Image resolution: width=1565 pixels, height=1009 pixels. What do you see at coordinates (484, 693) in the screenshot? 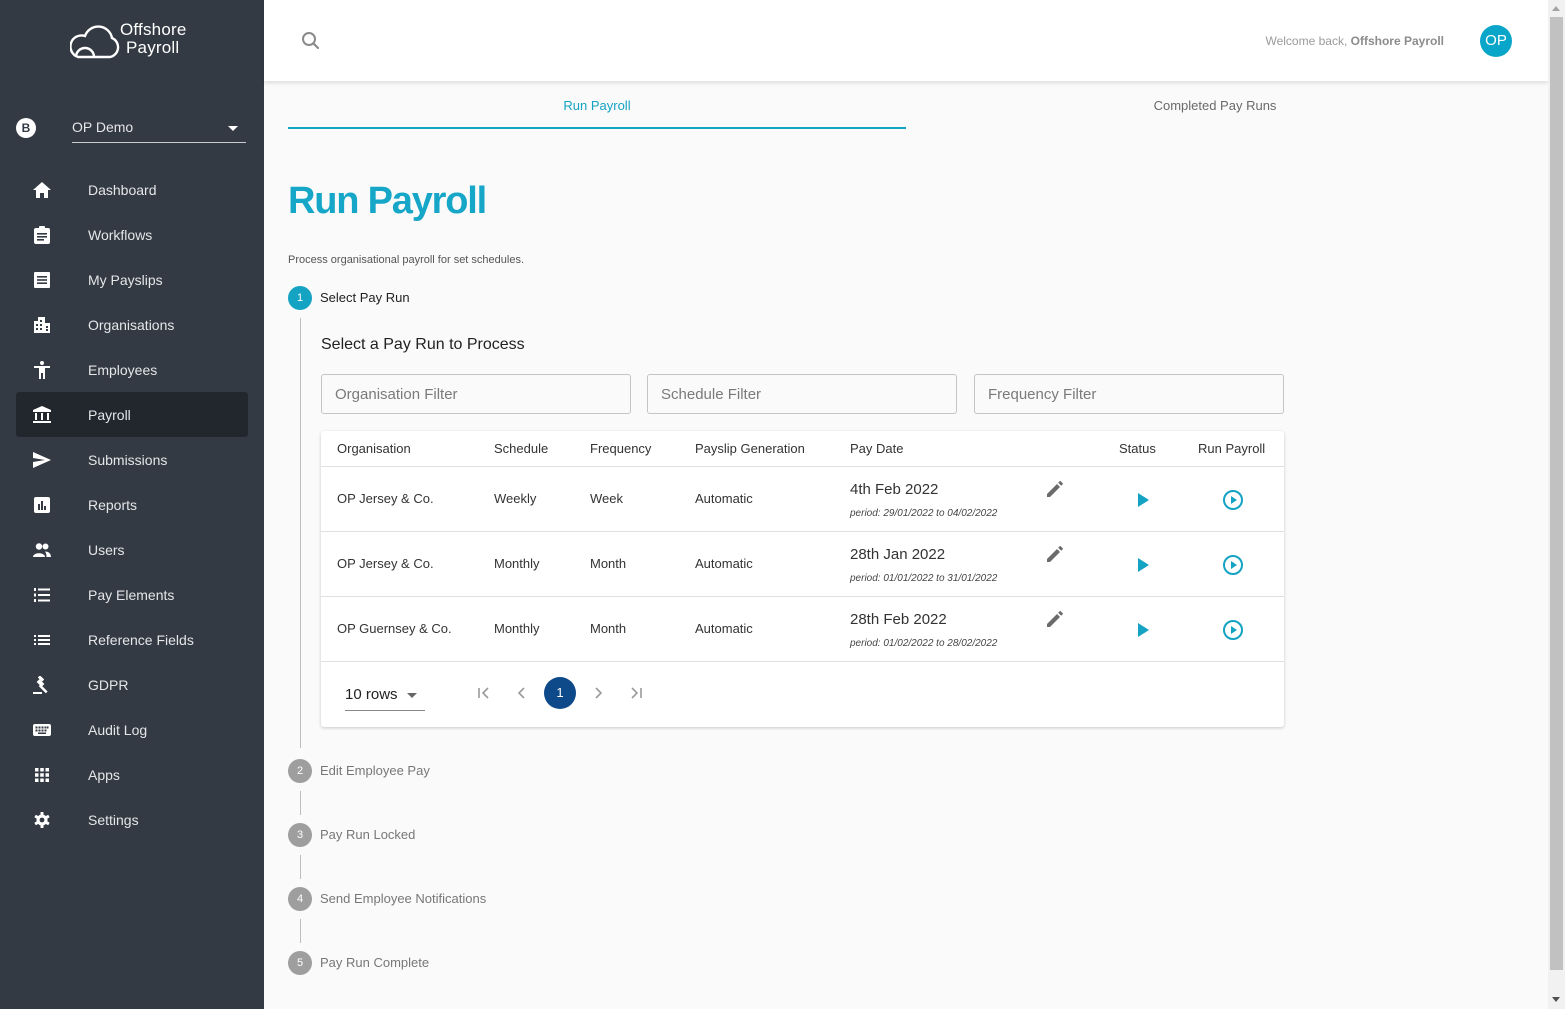
I see `first-page-icon` at bounding box center [484, 693].